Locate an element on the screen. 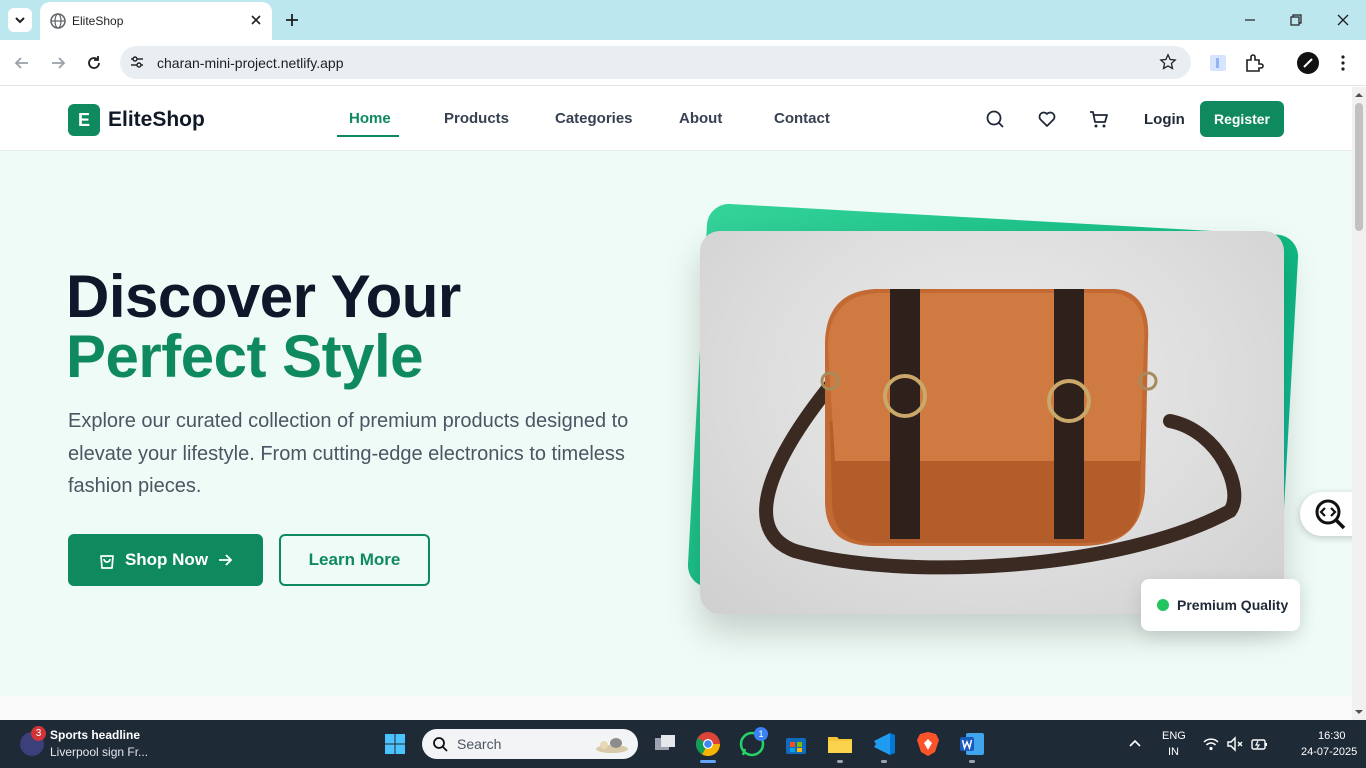 This screenshot has height=768, width=1366. nav-home: Home is located at coordinates (370, 118).